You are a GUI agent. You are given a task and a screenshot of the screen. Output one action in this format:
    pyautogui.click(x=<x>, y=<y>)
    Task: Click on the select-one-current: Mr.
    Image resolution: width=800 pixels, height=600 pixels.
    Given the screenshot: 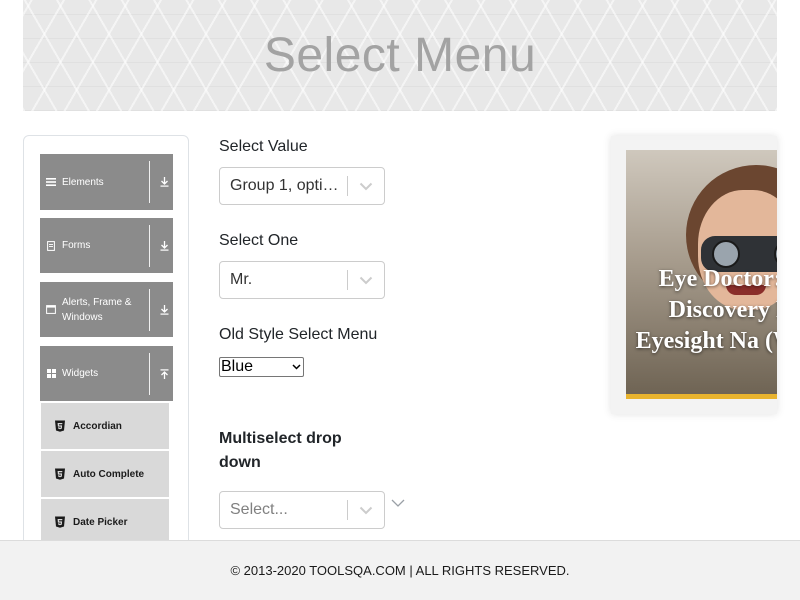 What is the action you would take?
    pyautogui.click(x=241, y=279)
    